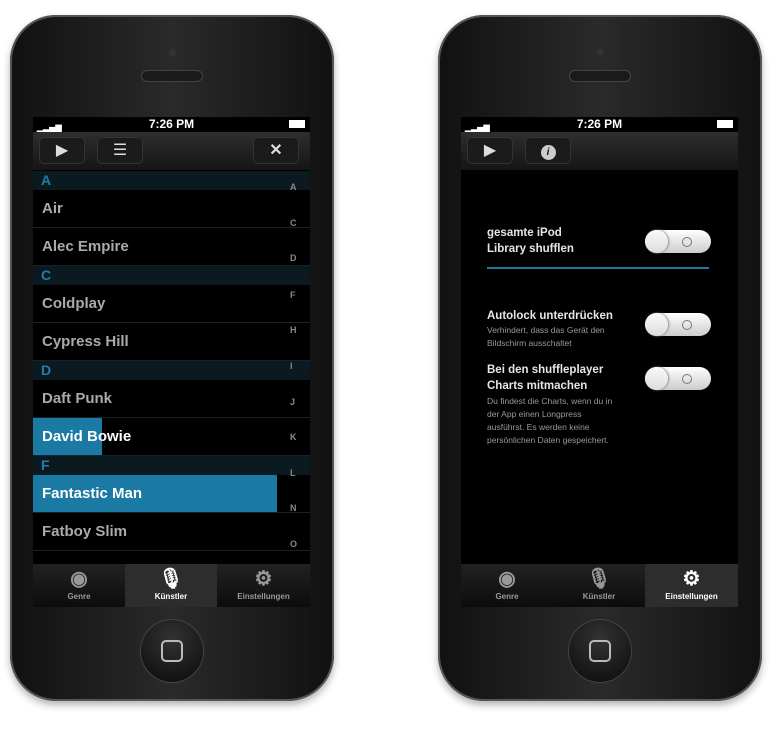 The image size is (770, 742). Describe the element at coordinates (171, 532) in the screenshot. I see `list-item: Fatboy Slim` at that location.